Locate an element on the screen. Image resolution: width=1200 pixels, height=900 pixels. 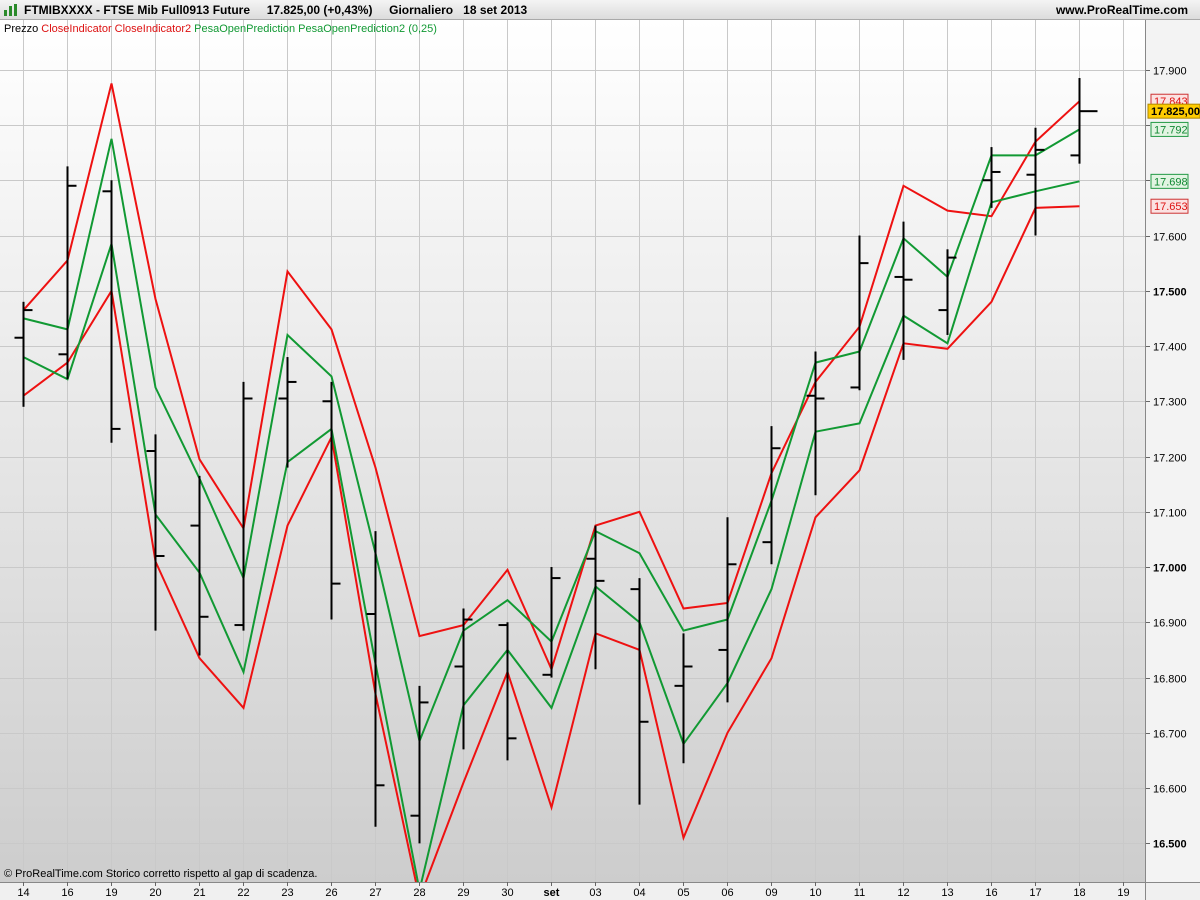
legend-item: (0,25) is located at coordinates (422, 29).